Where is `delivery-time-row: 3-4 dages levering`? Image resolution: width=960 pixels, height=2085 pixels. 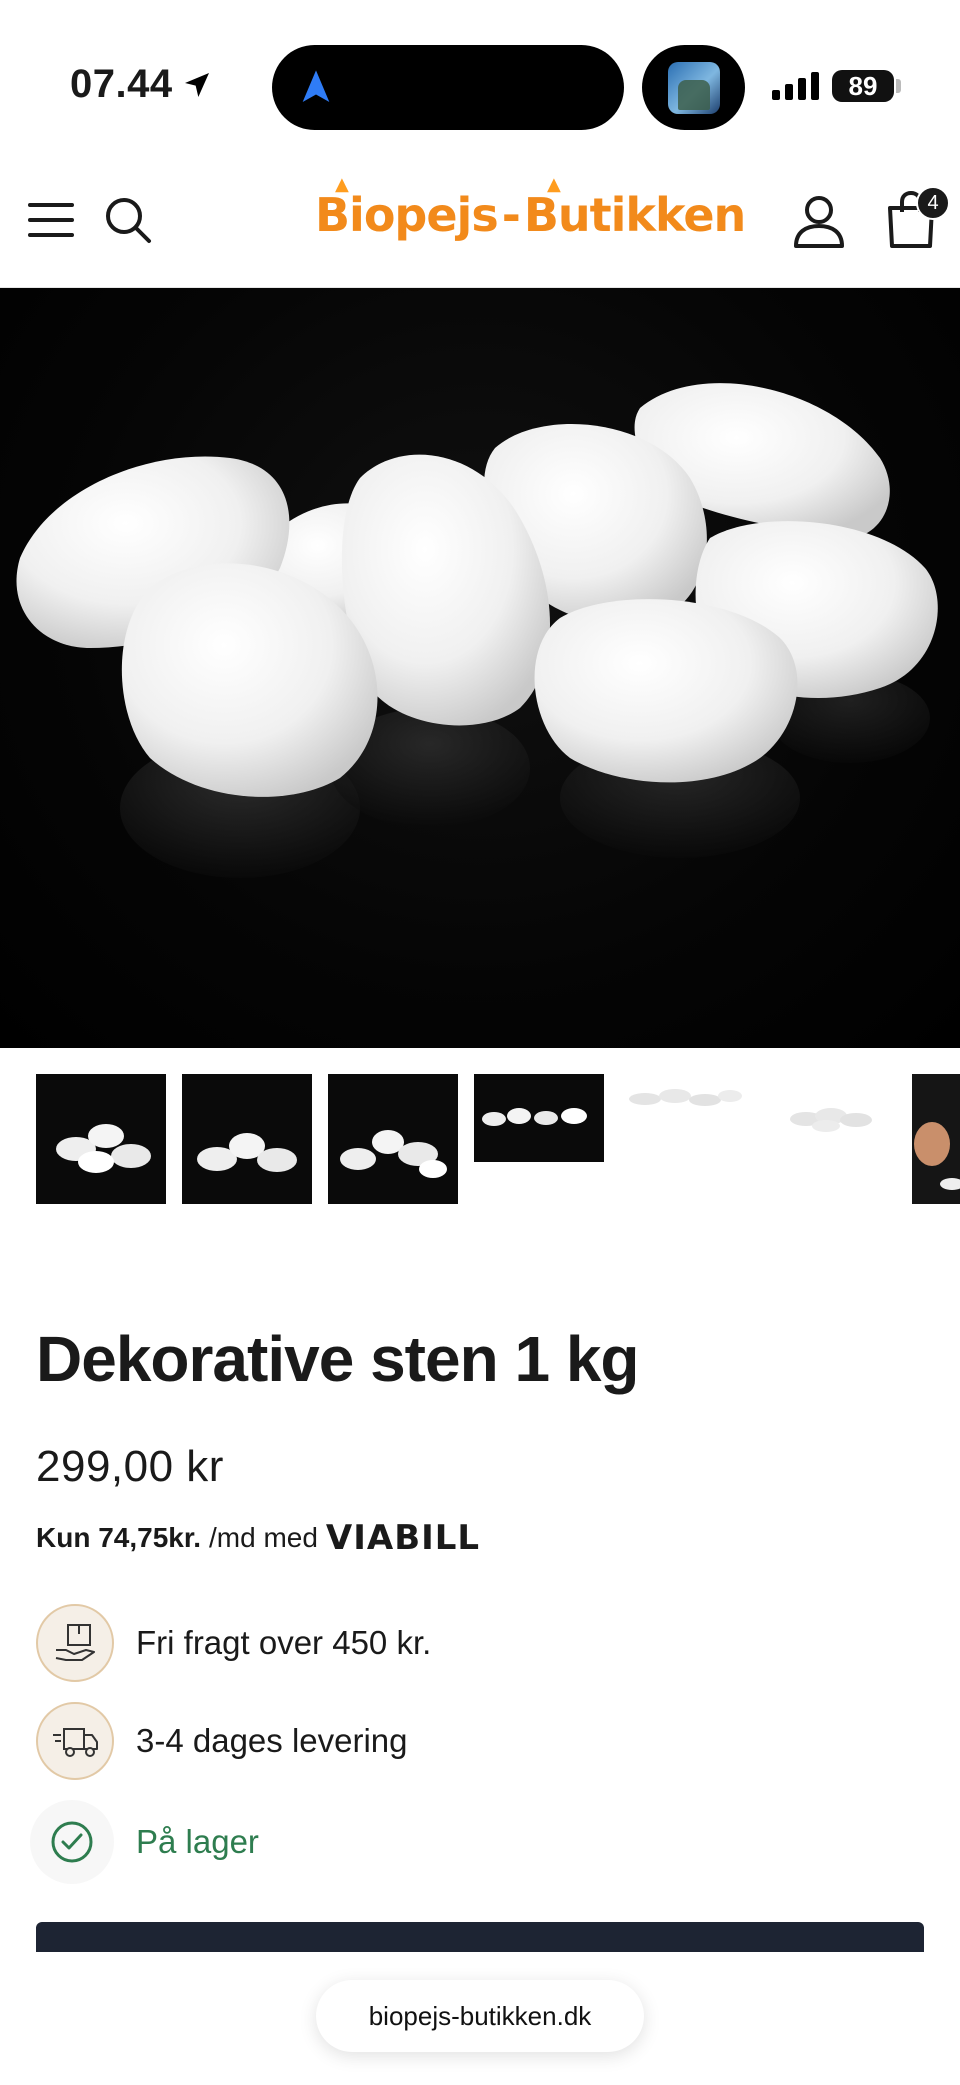 delivery-time-row: 3-4 dages levering is located at coordinates (222, 1741).